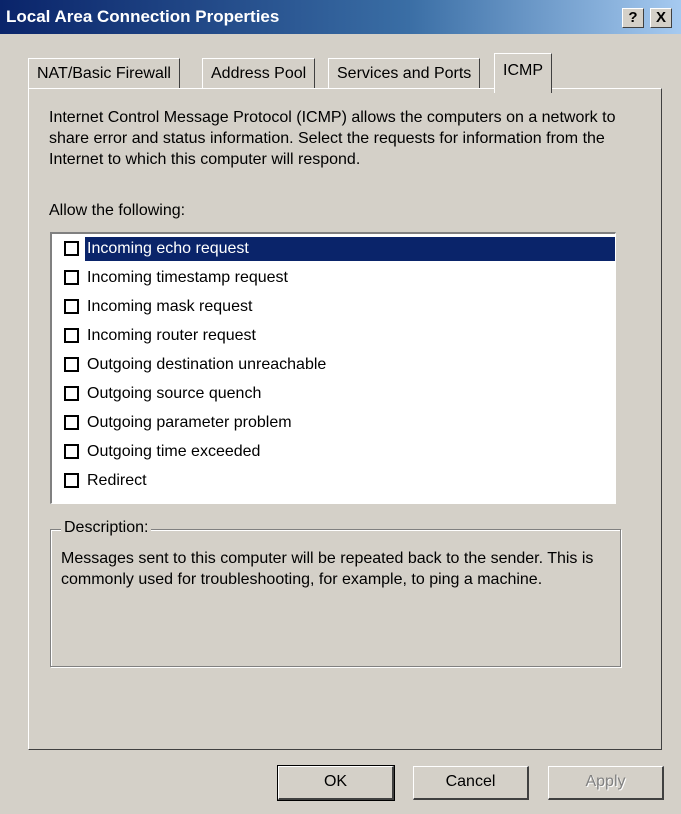 This screenshot has height=814, width=681. Describe the element at coordinates (104, 74) in the screenshot. I see `tab-nat-basic-firewall: NAT/Basic Firewall` at that location.